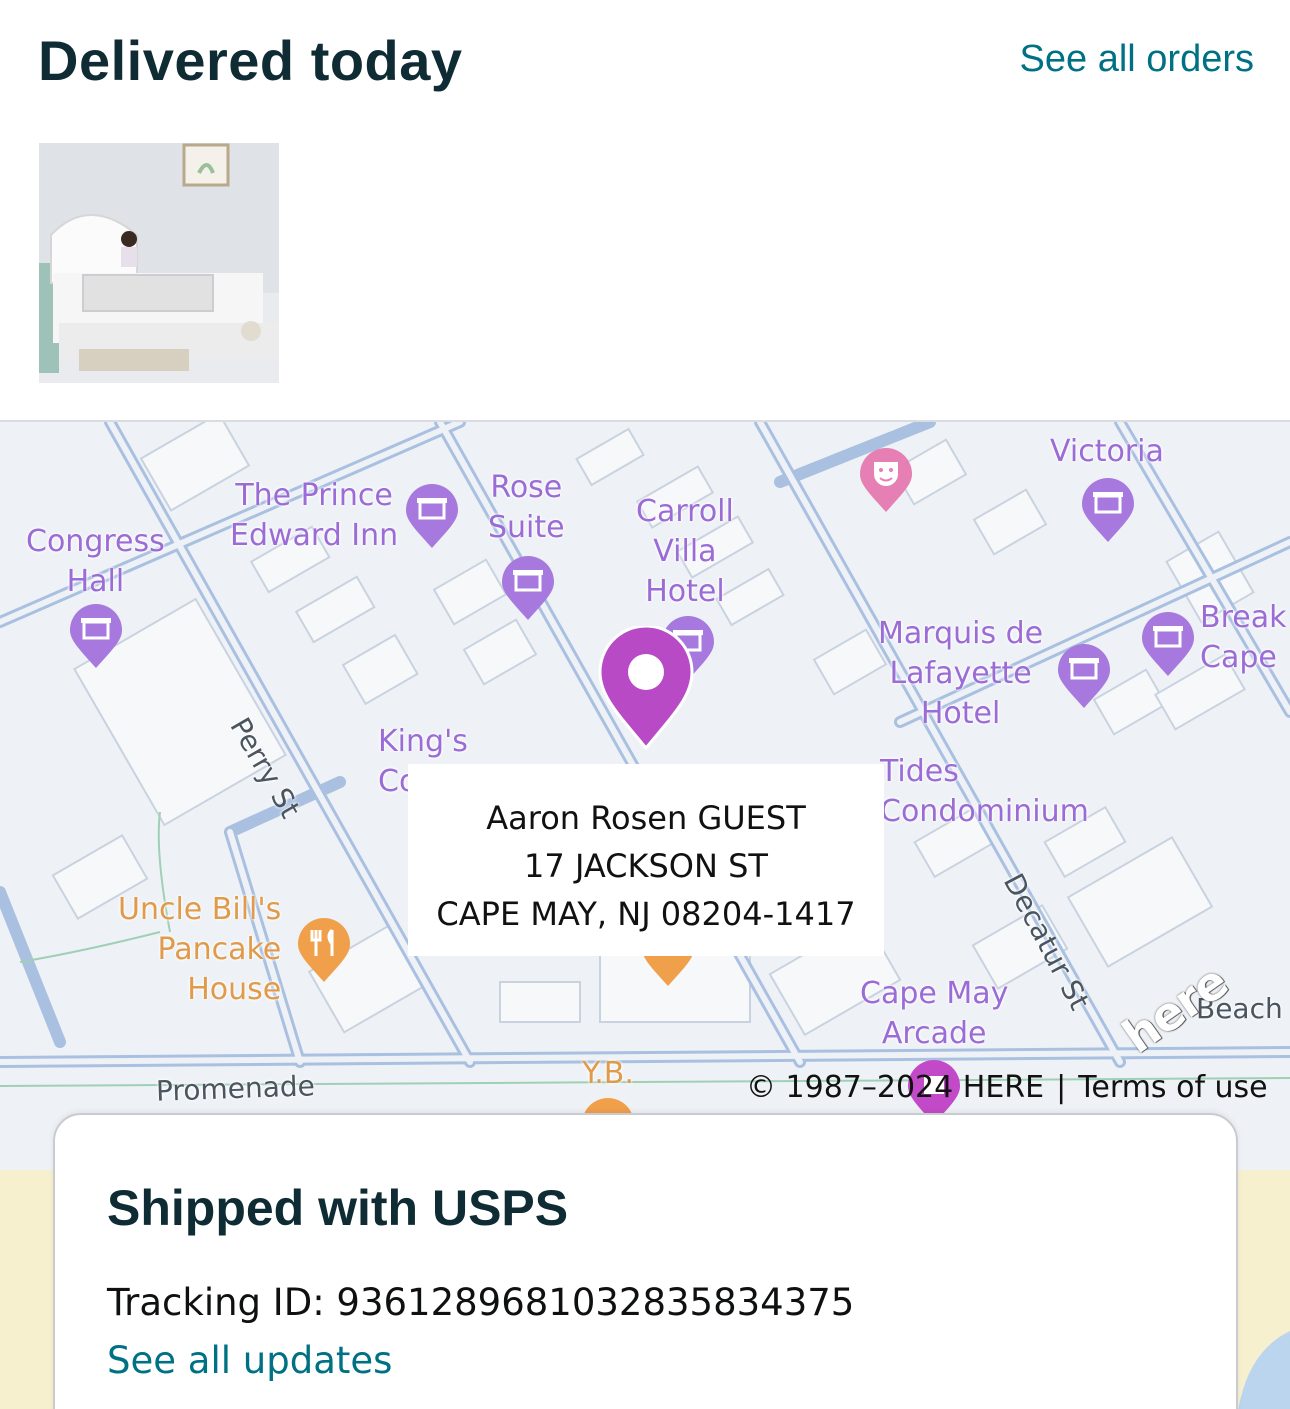 This screenshot has height=1409, width=1290. I want to click on shipment-carrier-title: Shipped with USPS, so click(338, 1208).